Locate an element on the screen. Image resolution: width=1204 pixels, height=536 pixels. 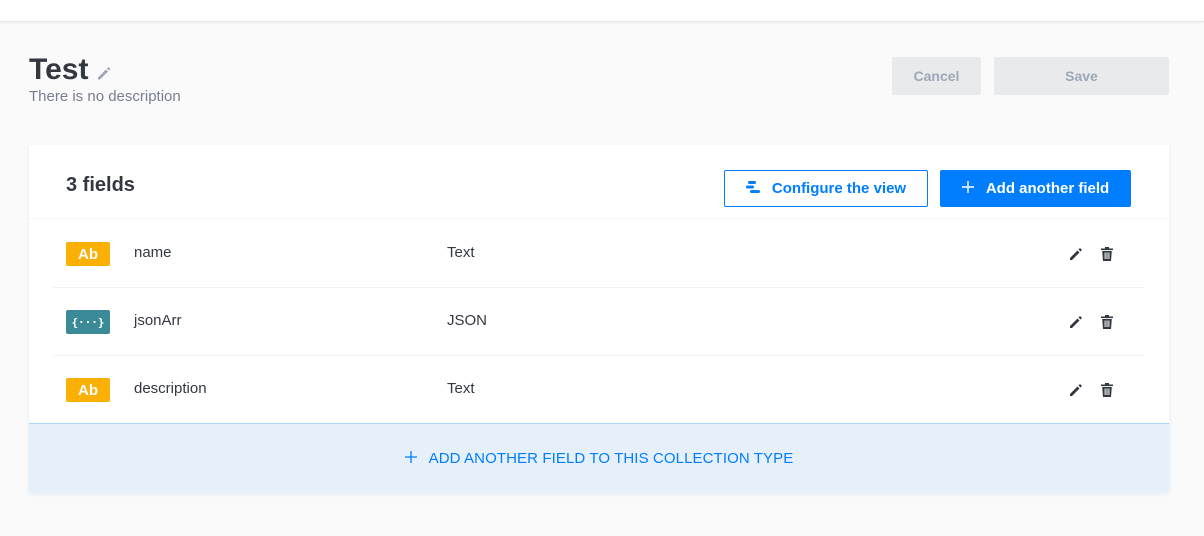
configure-view-button: Configure the view is located at coordinates (826, 188).